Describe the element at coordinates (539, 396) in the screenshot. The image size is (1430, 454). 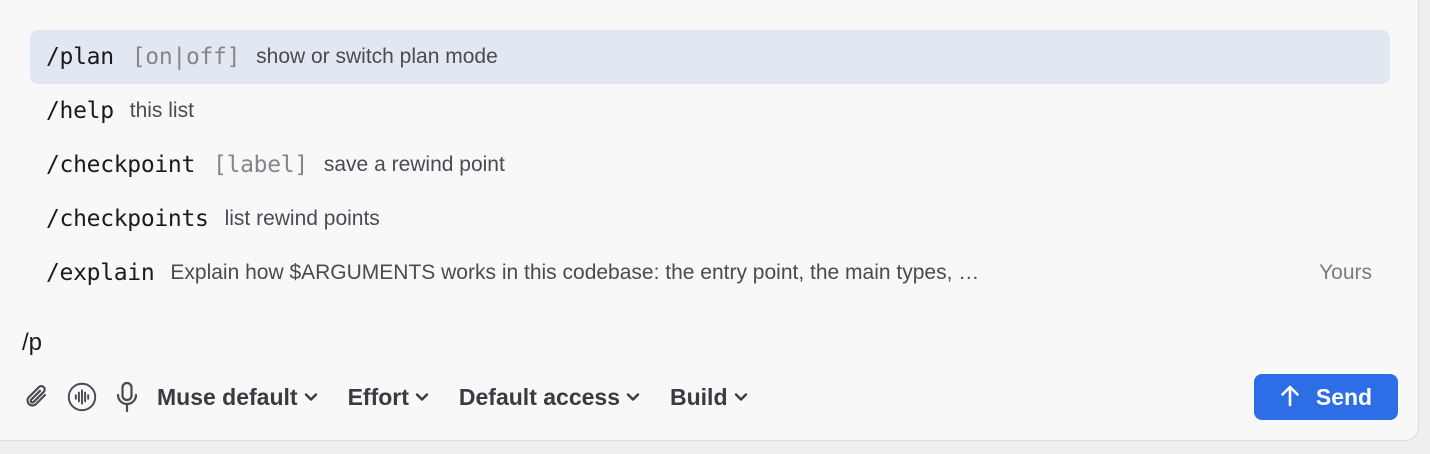
I see `access-dropdown-label: Default access` at that location.